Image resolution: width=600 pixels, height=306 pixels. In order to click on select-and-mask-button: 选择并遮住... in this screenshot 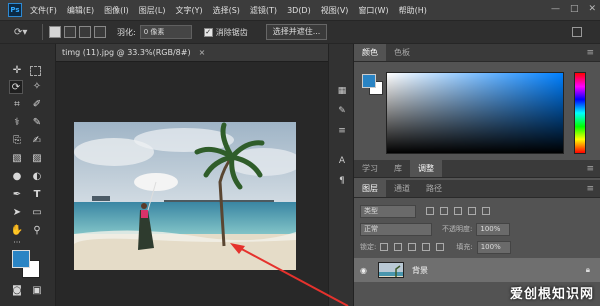, I will do `click(296, 32)`.